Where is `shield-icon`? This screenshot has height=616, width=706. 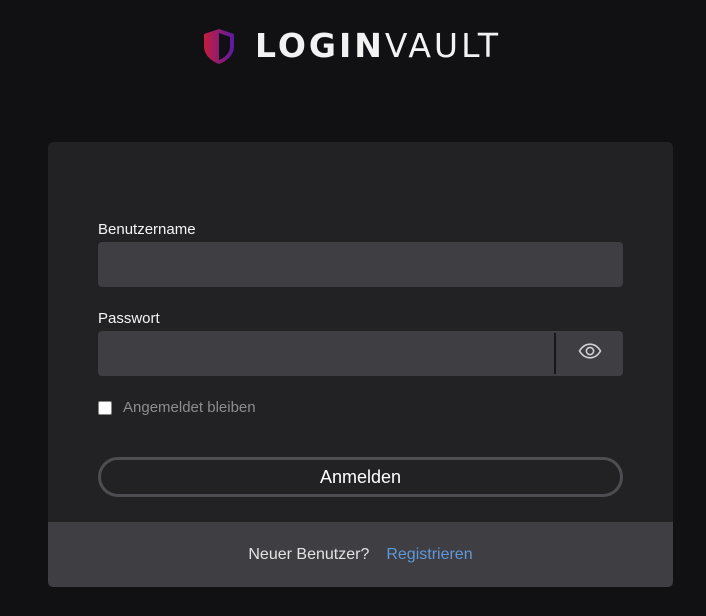
shield-icon is located at coordinates (219, 46).